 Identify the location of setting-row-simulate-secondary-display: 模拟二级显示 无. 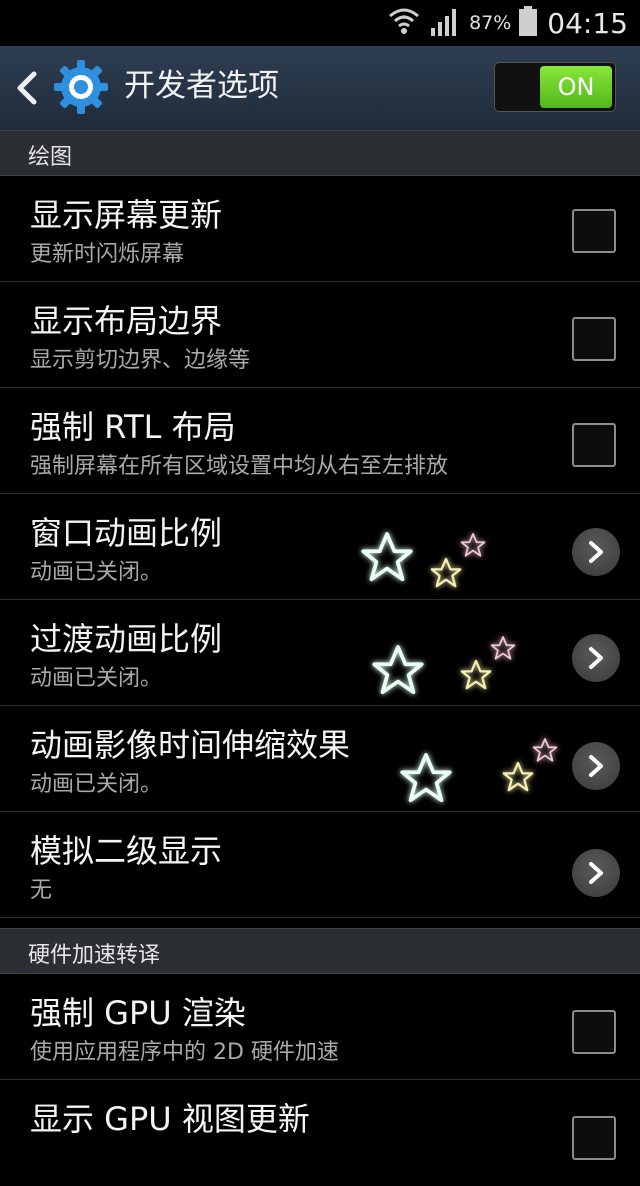
(320, 865).